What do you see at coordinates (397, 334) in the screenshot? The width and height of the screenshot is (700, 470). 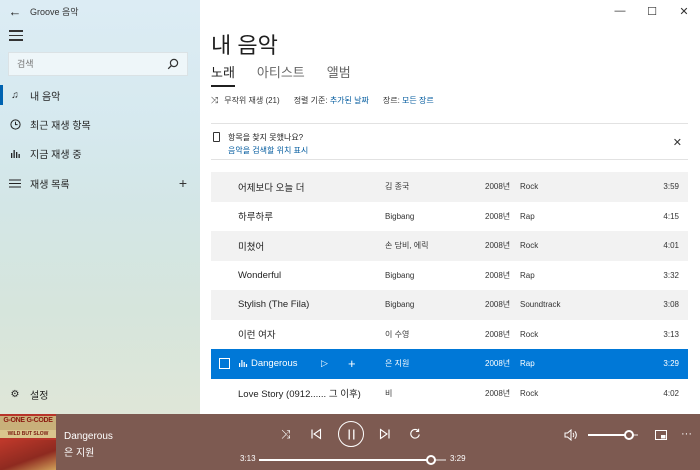 I see `song-artist: 이 수영` at bounding box center [397, 334].